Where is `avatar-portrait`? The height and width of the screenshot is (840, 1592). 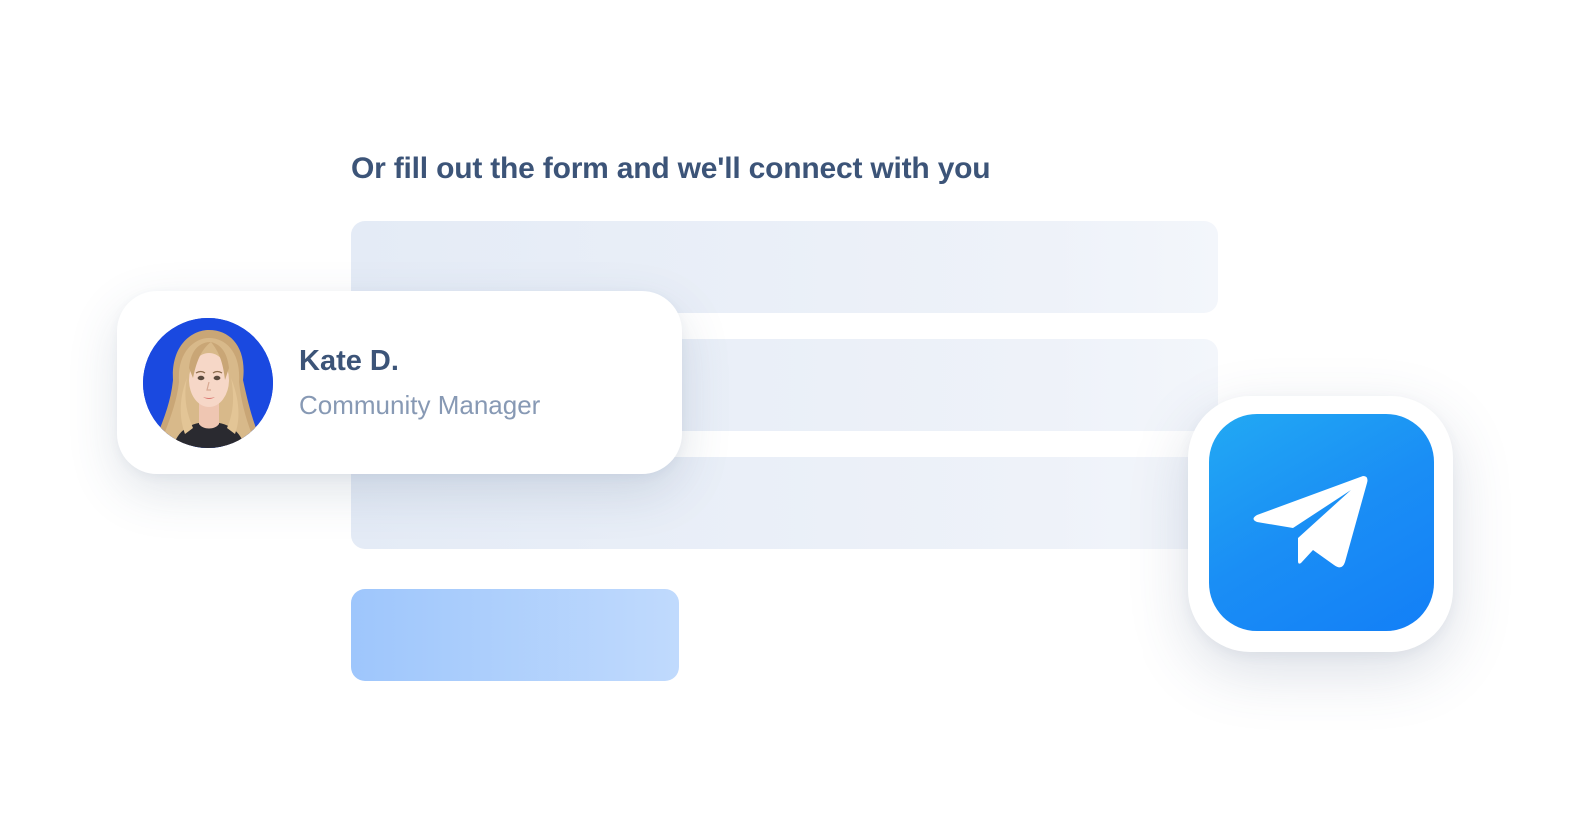 avatar-portrait is located at coordinates (208, 383).